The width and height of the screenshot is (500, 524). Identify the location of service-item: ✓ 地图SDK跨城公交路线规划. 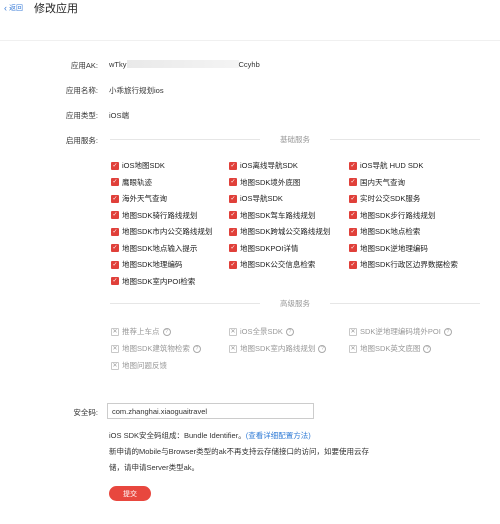
(279, 231).